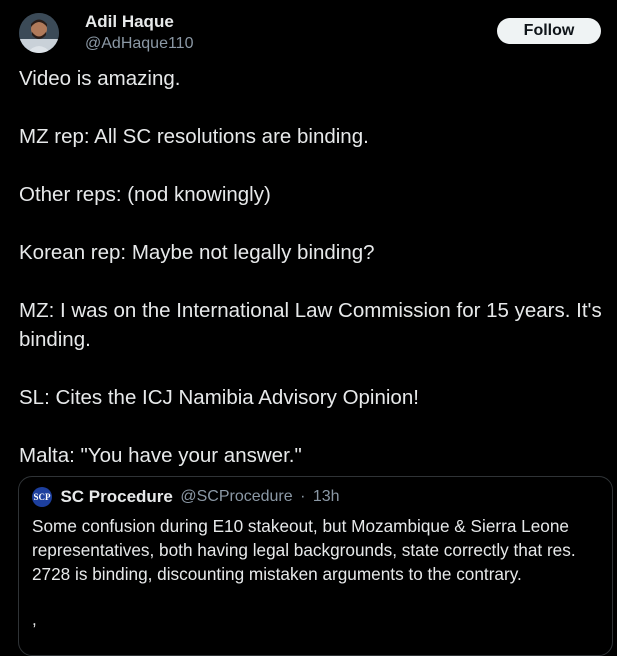  Describe the element at coordinates (236, 496) in the screenshot. I see `quoted-author-handle: @SCProcedure` at that location.